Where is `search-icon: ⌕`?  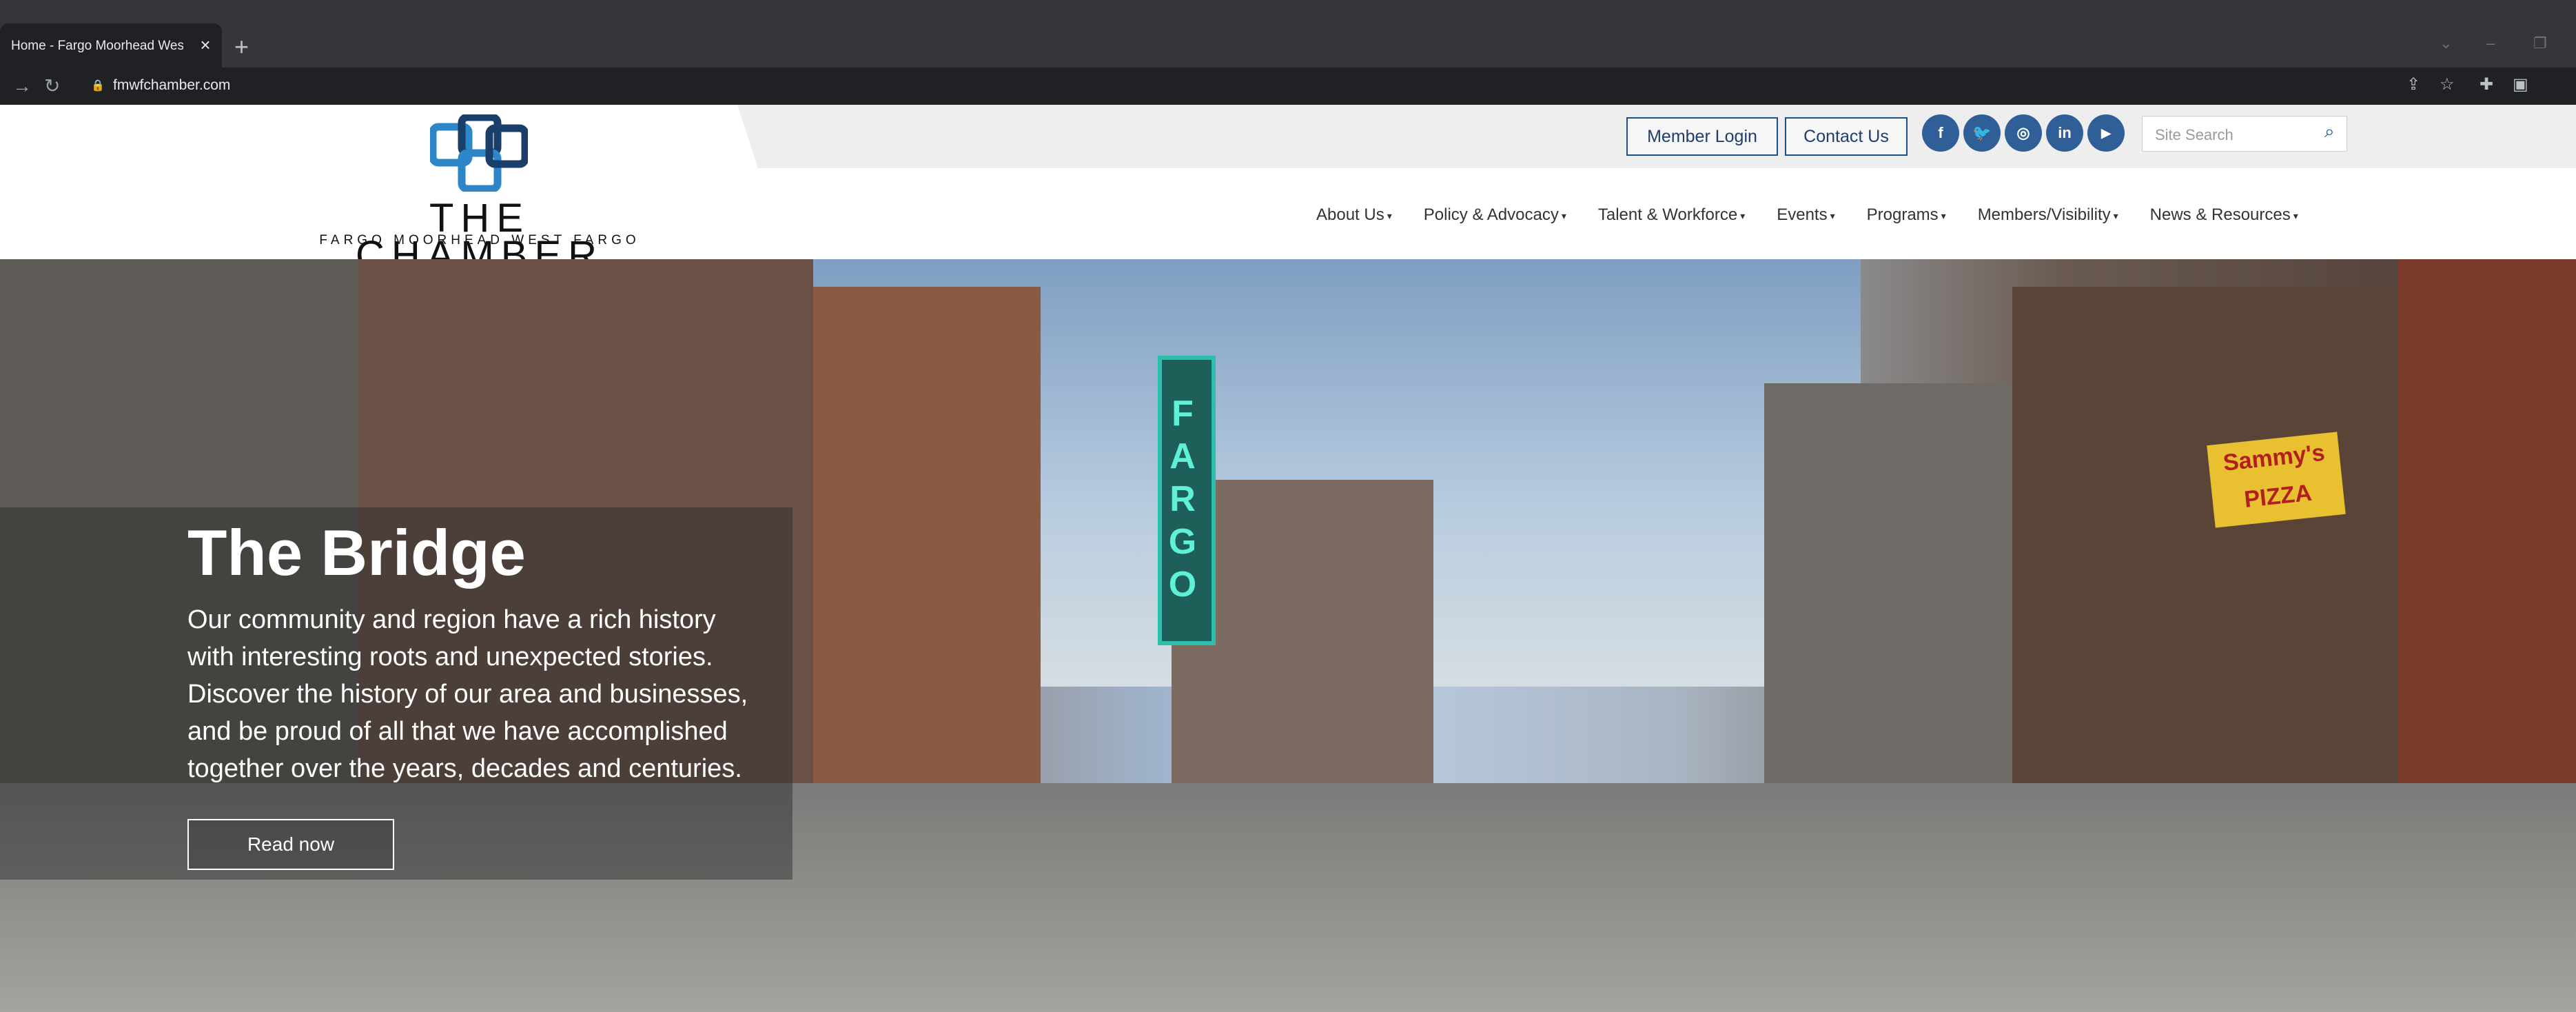
search-icon: ⌕ is located at coordinates (2334, 133).